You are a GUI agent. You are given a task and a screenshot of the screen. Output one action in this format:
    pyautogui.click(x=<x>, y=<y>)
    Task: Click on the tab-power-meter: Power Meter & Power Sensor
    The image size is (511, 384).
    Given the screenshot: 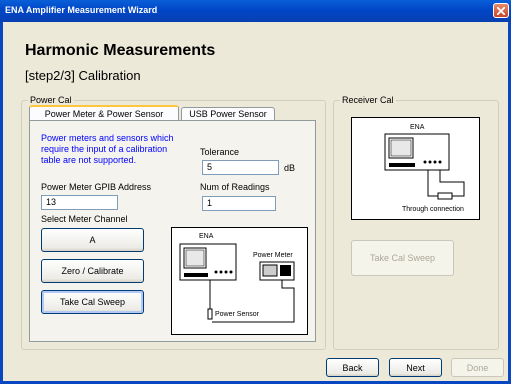 What is the action you would take?
    pyautogui.click(x=104, y=113)
    